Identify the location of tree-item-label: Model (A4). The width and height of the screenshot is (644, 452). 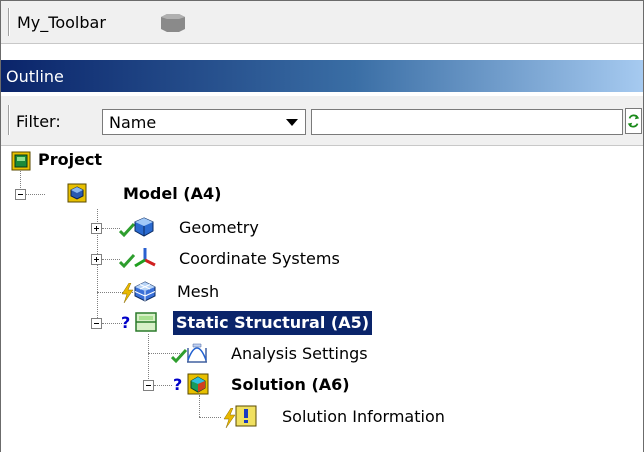
(172, 193).